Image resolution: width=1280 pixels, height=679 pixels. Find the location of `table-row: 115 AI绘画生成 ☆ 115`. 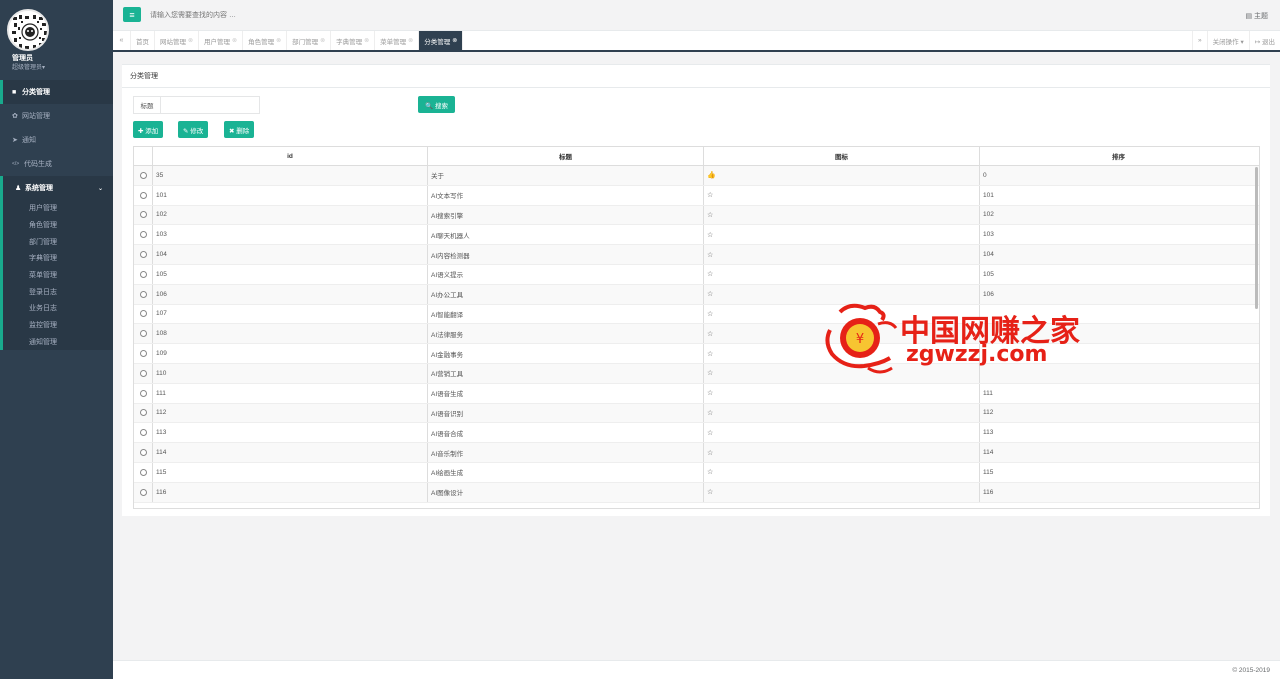

table-row: 115 AI绘画生成 ☆ 115 is located at coordinates (696, 472).